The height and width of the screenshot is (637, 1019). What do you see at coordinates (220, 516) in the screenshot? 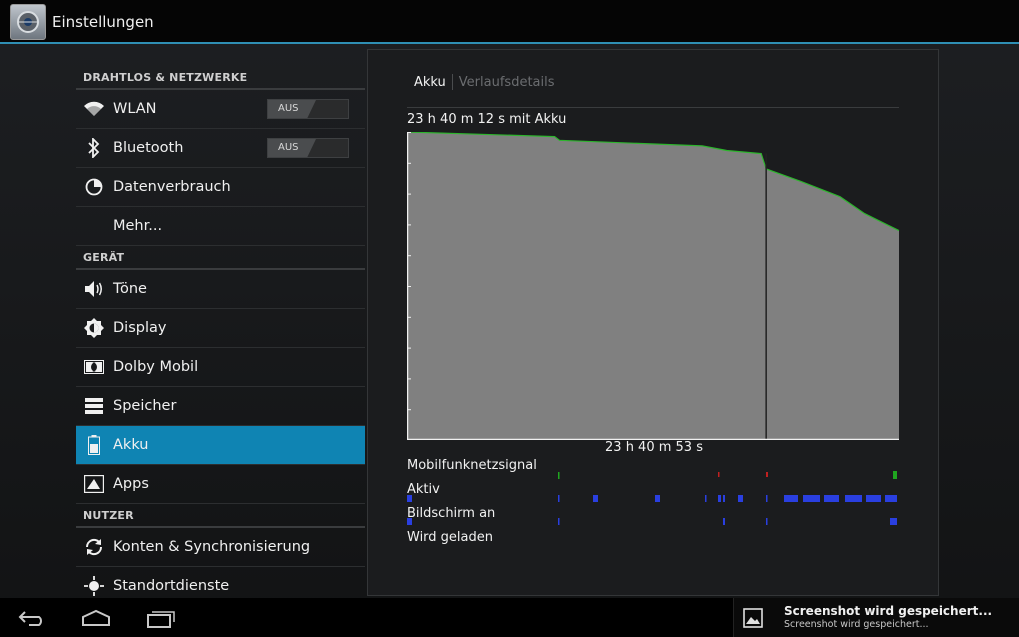
I see `section-header-user: NUTZER` at bounding box center [220, 516].